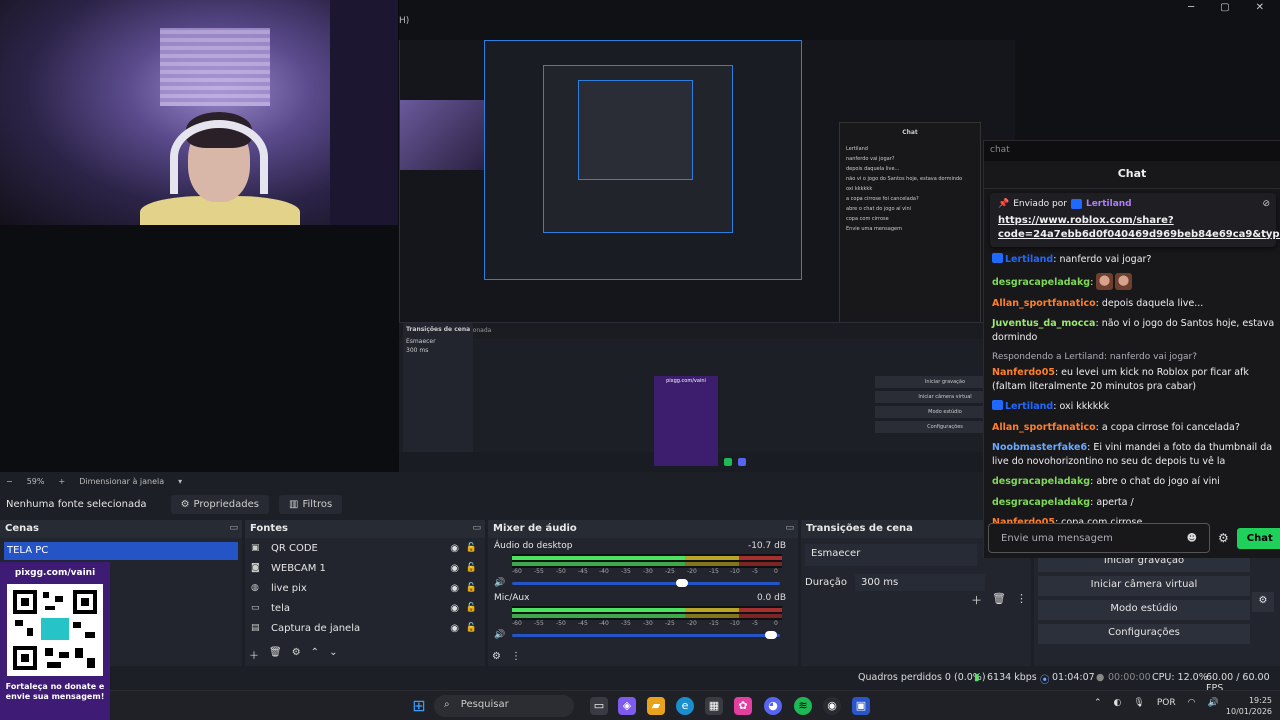 The image size is (1280, 720). Describe the element at coordinates (219, 504) in the screenshot. I see `properties-button: ⚙ Propriedades` at that location.